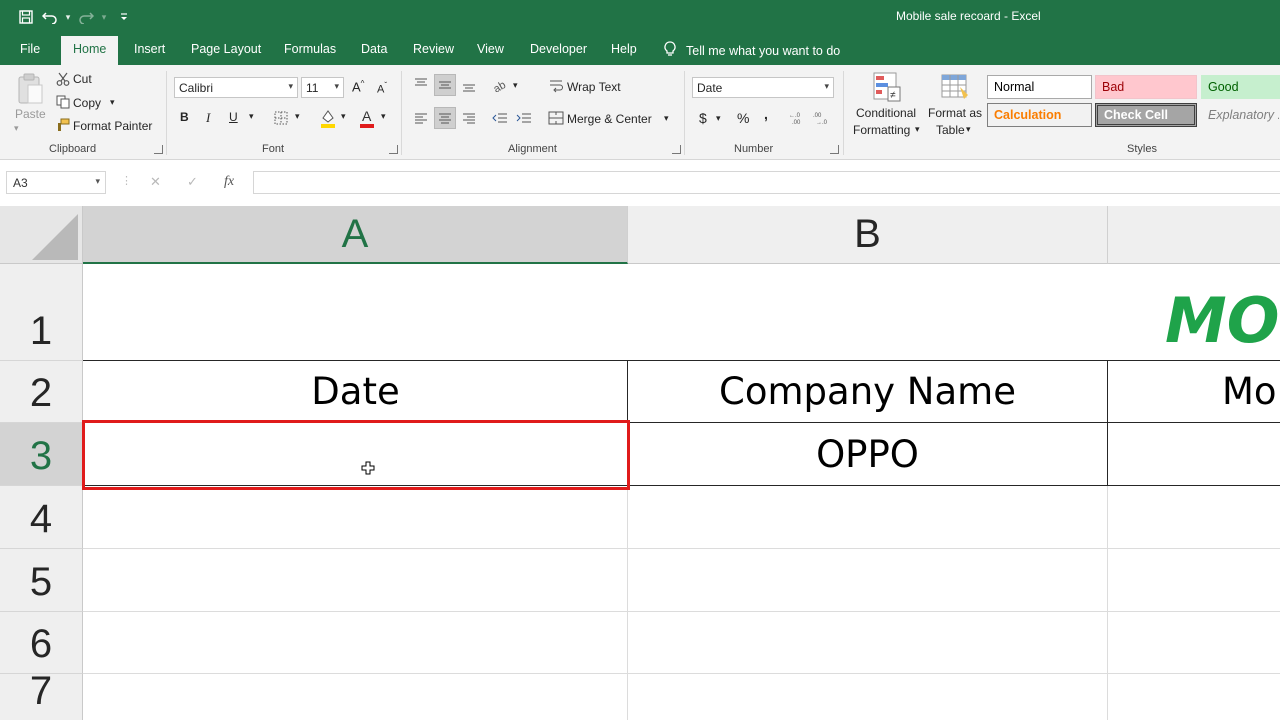  What do you see at coordinates (382, 88) in the screenshot?
I see `decrease-font-size-icon: Aˇ` at bounding box center [382, 88].